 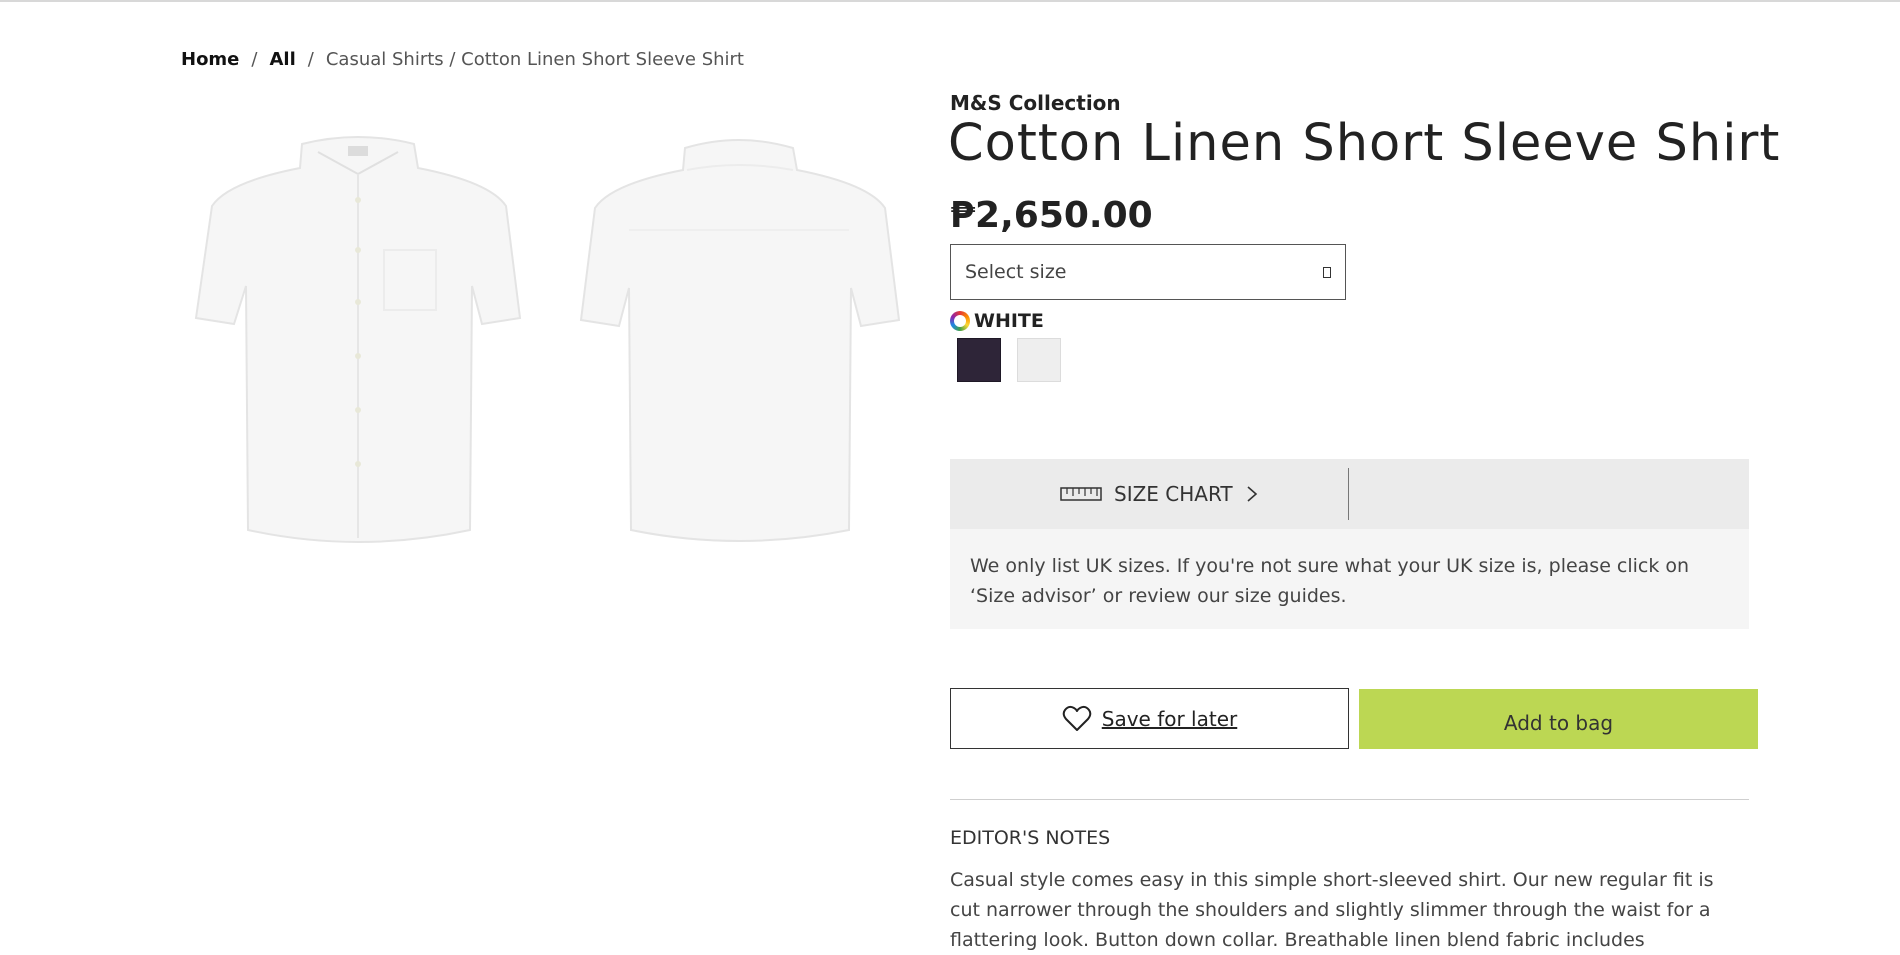 I want to click on size-chart-bar: SIZE CHART, so click(x=1349, y=494).